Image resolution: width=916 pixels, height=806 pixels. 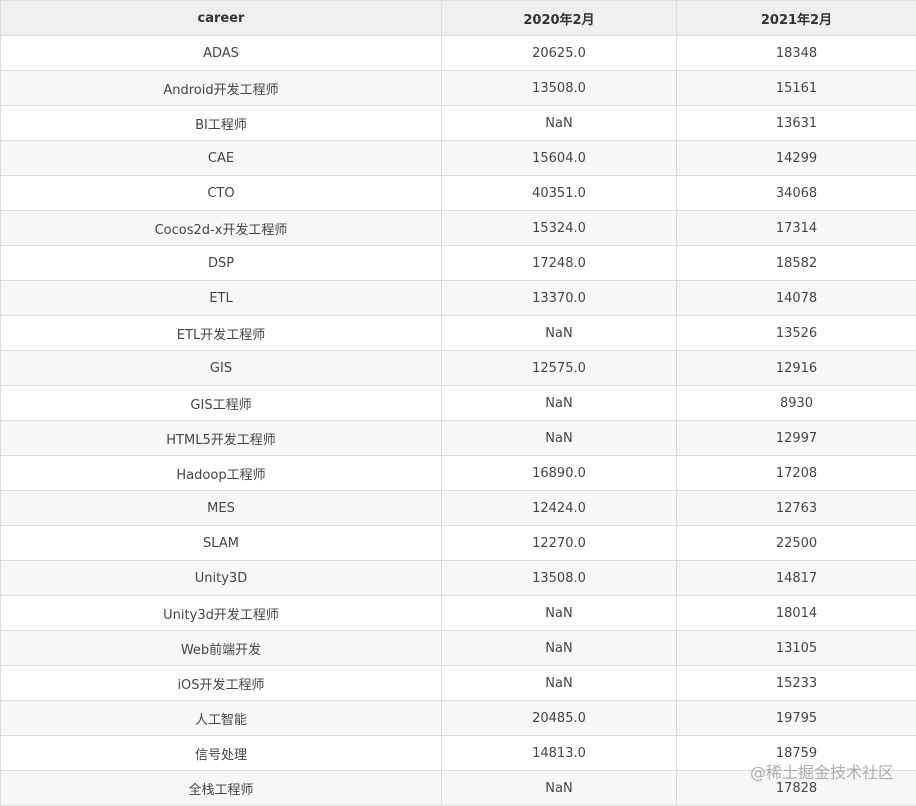 What do you see at coordinates (559, 473) in the screenshot?
I see `value-2020-cell: 16890.0` at bounding box center [559, 473].